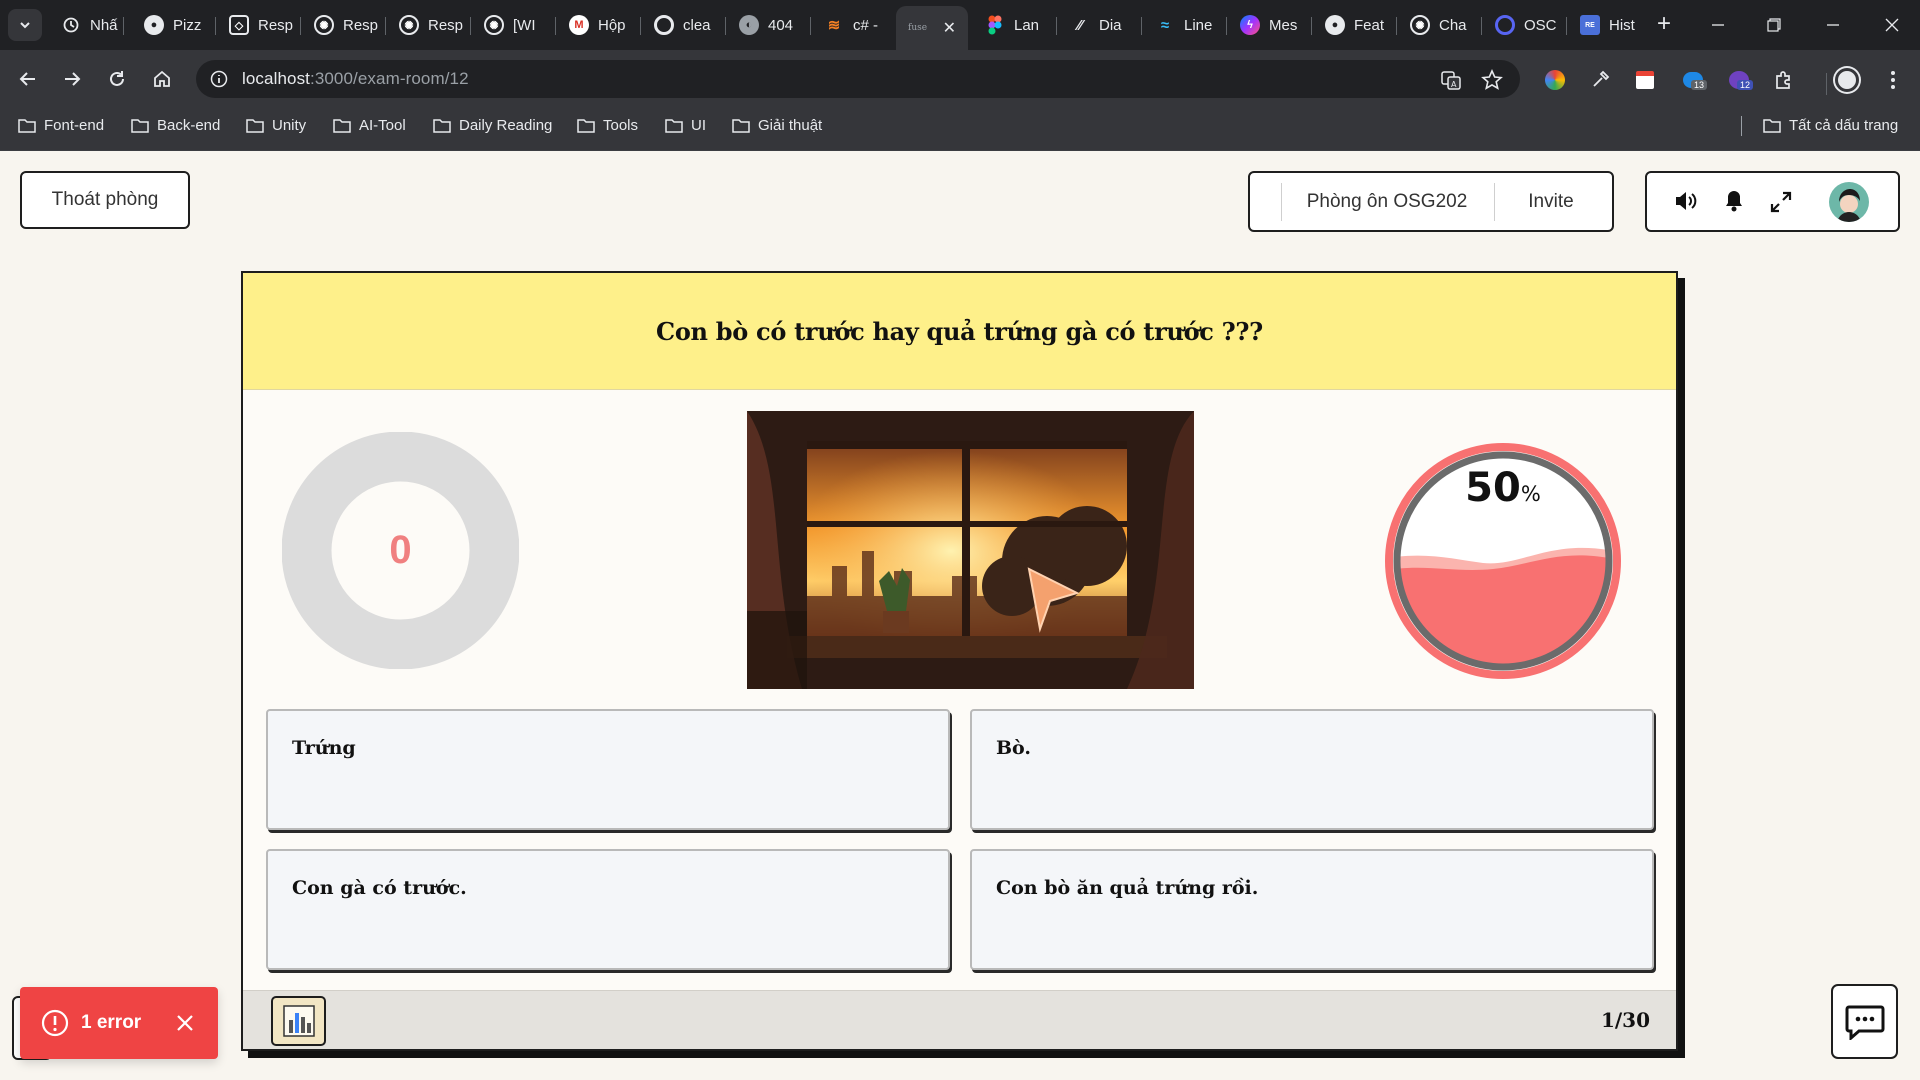  What do you see at coordinates (1847, 80) in the screenshot?
I see `profile-avatar-icon` at bounding box center [1847, 80].